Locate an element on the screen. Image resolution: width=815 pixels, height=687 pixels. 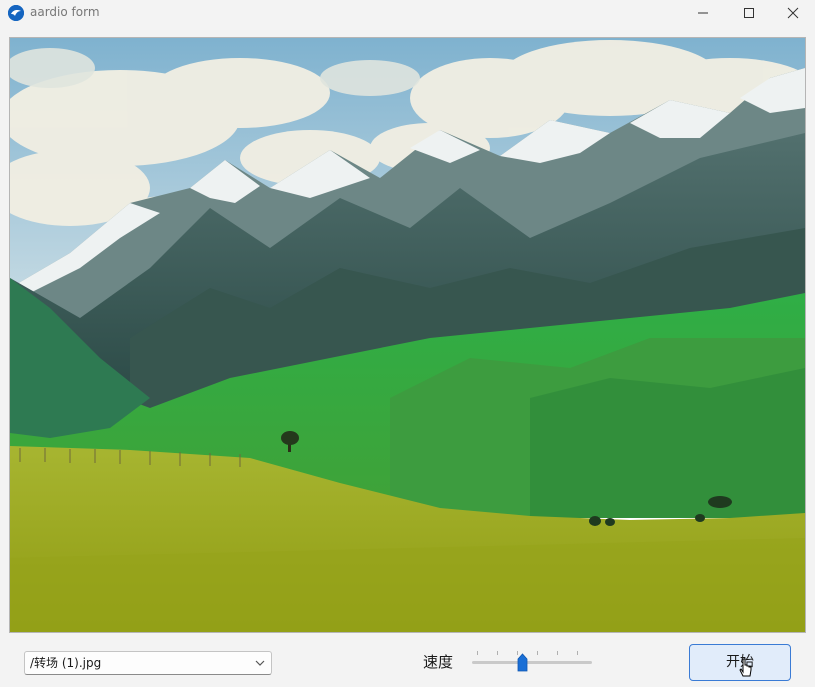
close-button is located at coordinates (792, 13).